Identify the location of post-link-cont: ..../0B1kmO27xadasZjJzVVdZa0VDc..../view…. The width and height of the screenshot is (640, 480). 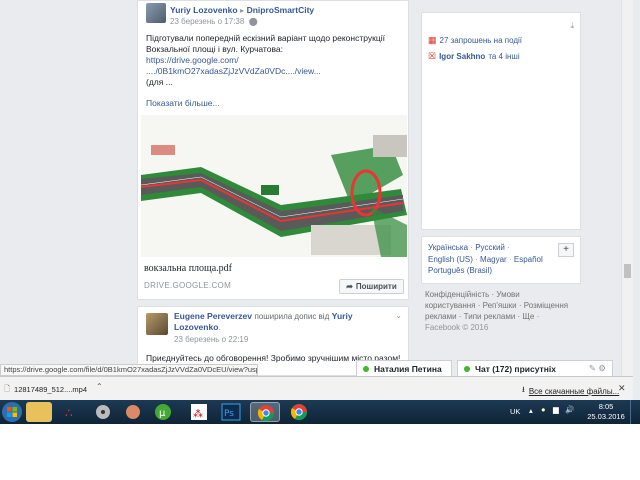
(276, 71).